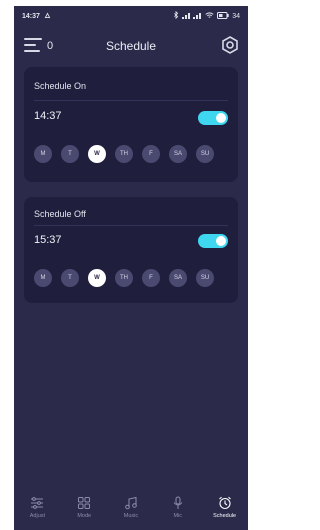 The width and height of the screenshot is (320, 530). I want to click on grid-icon, so click(84, 503).